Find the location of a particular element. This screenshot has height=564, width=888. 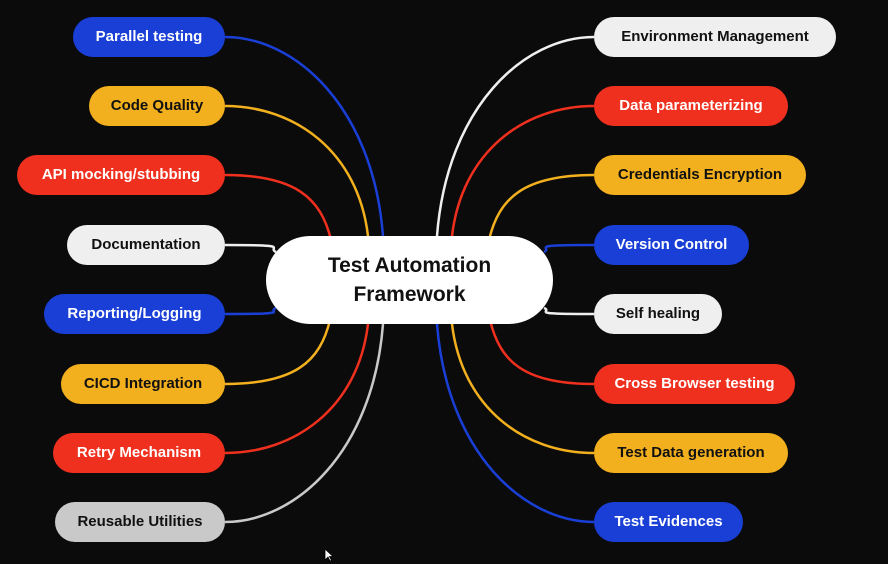

node-data-parameterizing: Data parameterizing is located at coordinates (691, 106).